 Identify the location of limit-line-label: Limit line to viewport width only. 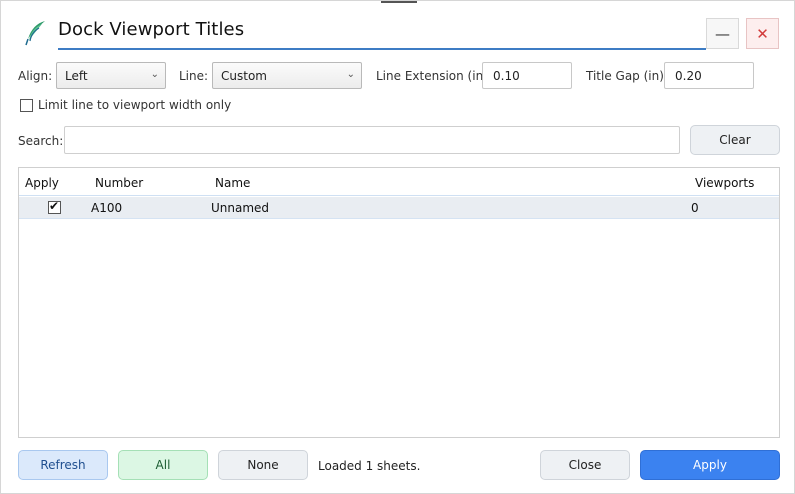
(135, 105).